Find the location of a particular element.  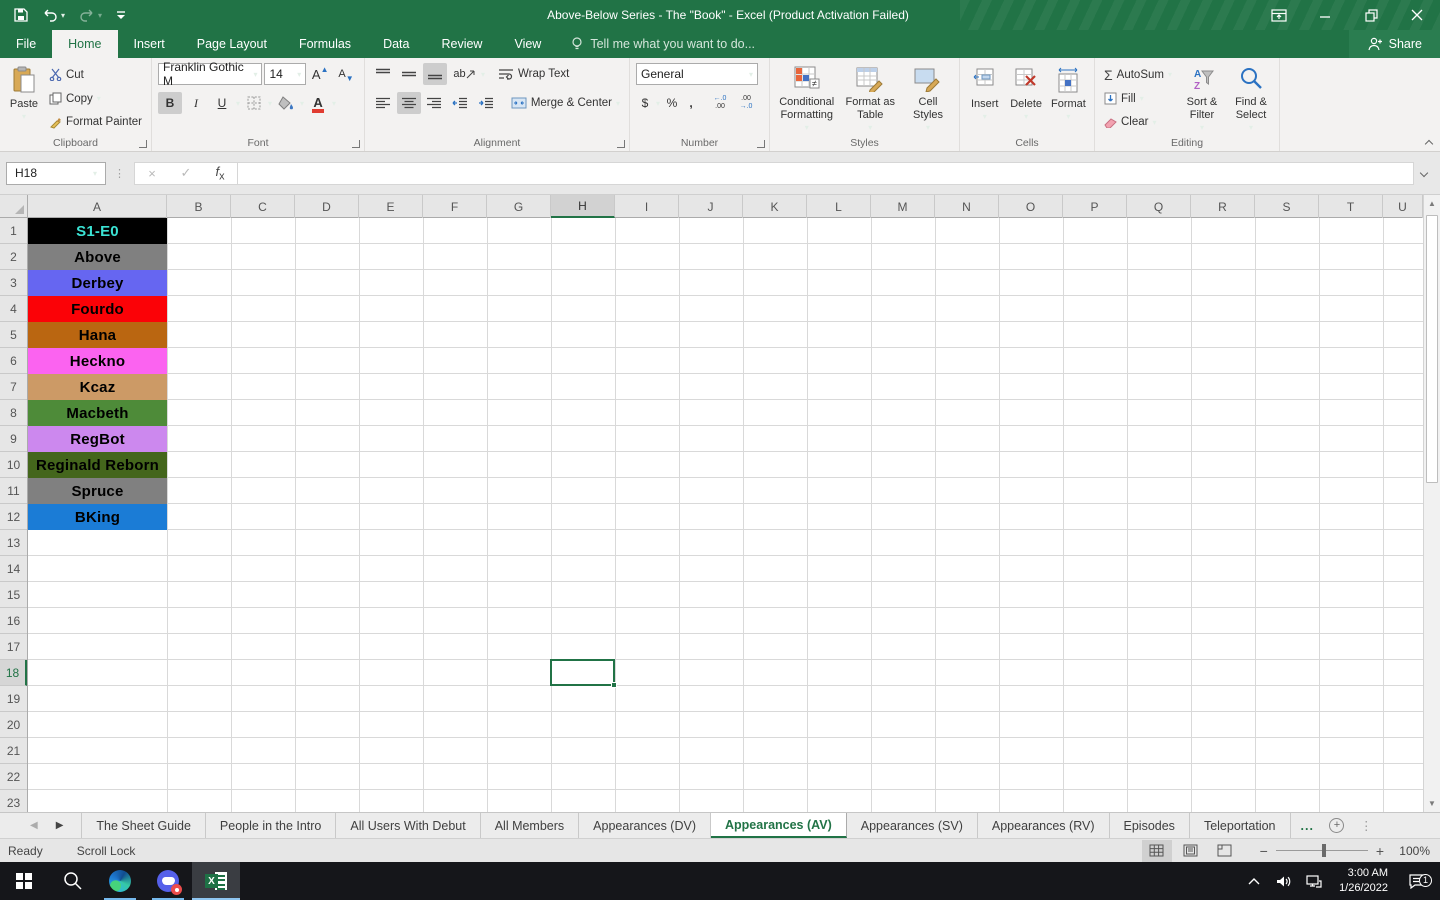

row-header-12: 12 is located at coordinates (13, 517).